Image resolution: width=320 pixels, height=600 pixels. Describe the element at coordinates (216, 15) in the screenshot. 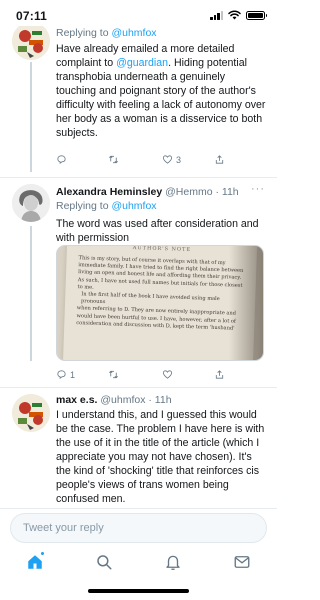

I see `signal-icon` at that location.